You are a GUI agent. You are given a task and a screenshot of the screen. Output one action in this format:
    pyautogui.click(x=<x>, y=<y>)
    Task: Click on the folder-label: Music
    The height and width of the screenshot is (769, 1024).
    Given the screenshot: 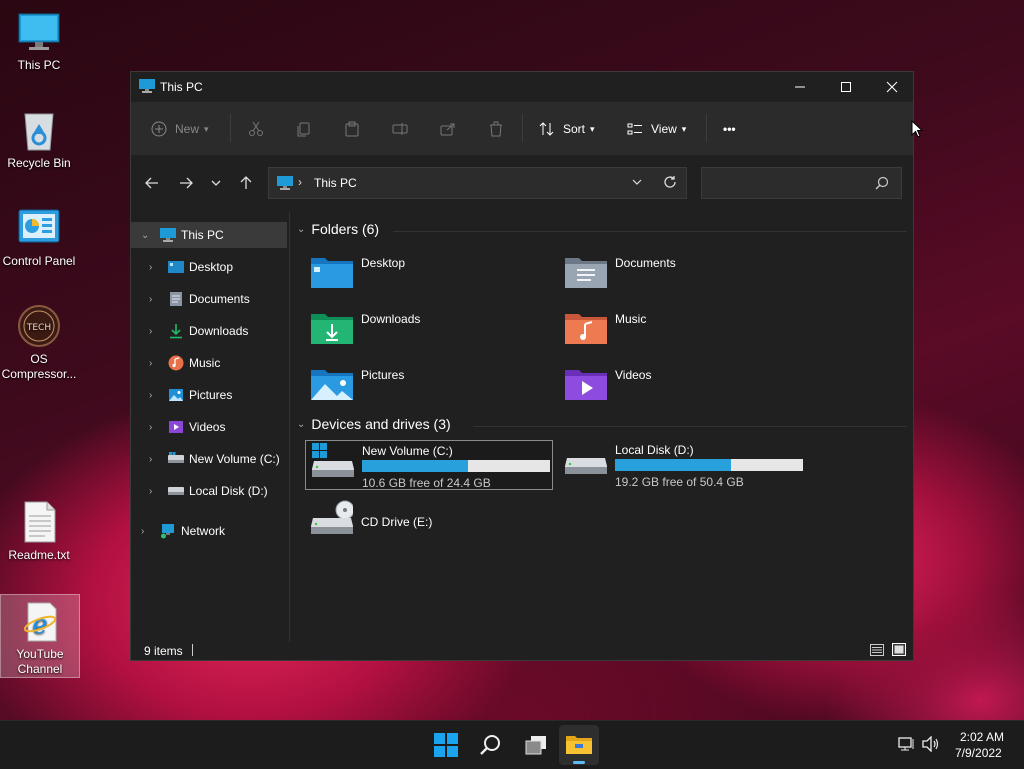 What is the action you would take?
    pyautogui.click(x=631, y=319)
    